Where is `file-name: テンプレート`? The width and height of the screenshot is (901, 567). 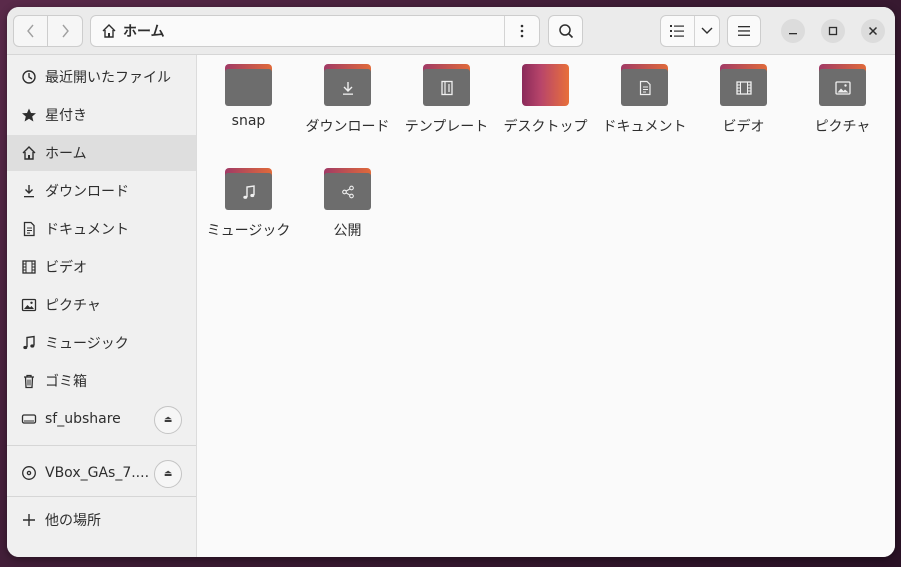 file-name: テンプレート is located at coordinates (446, 127).